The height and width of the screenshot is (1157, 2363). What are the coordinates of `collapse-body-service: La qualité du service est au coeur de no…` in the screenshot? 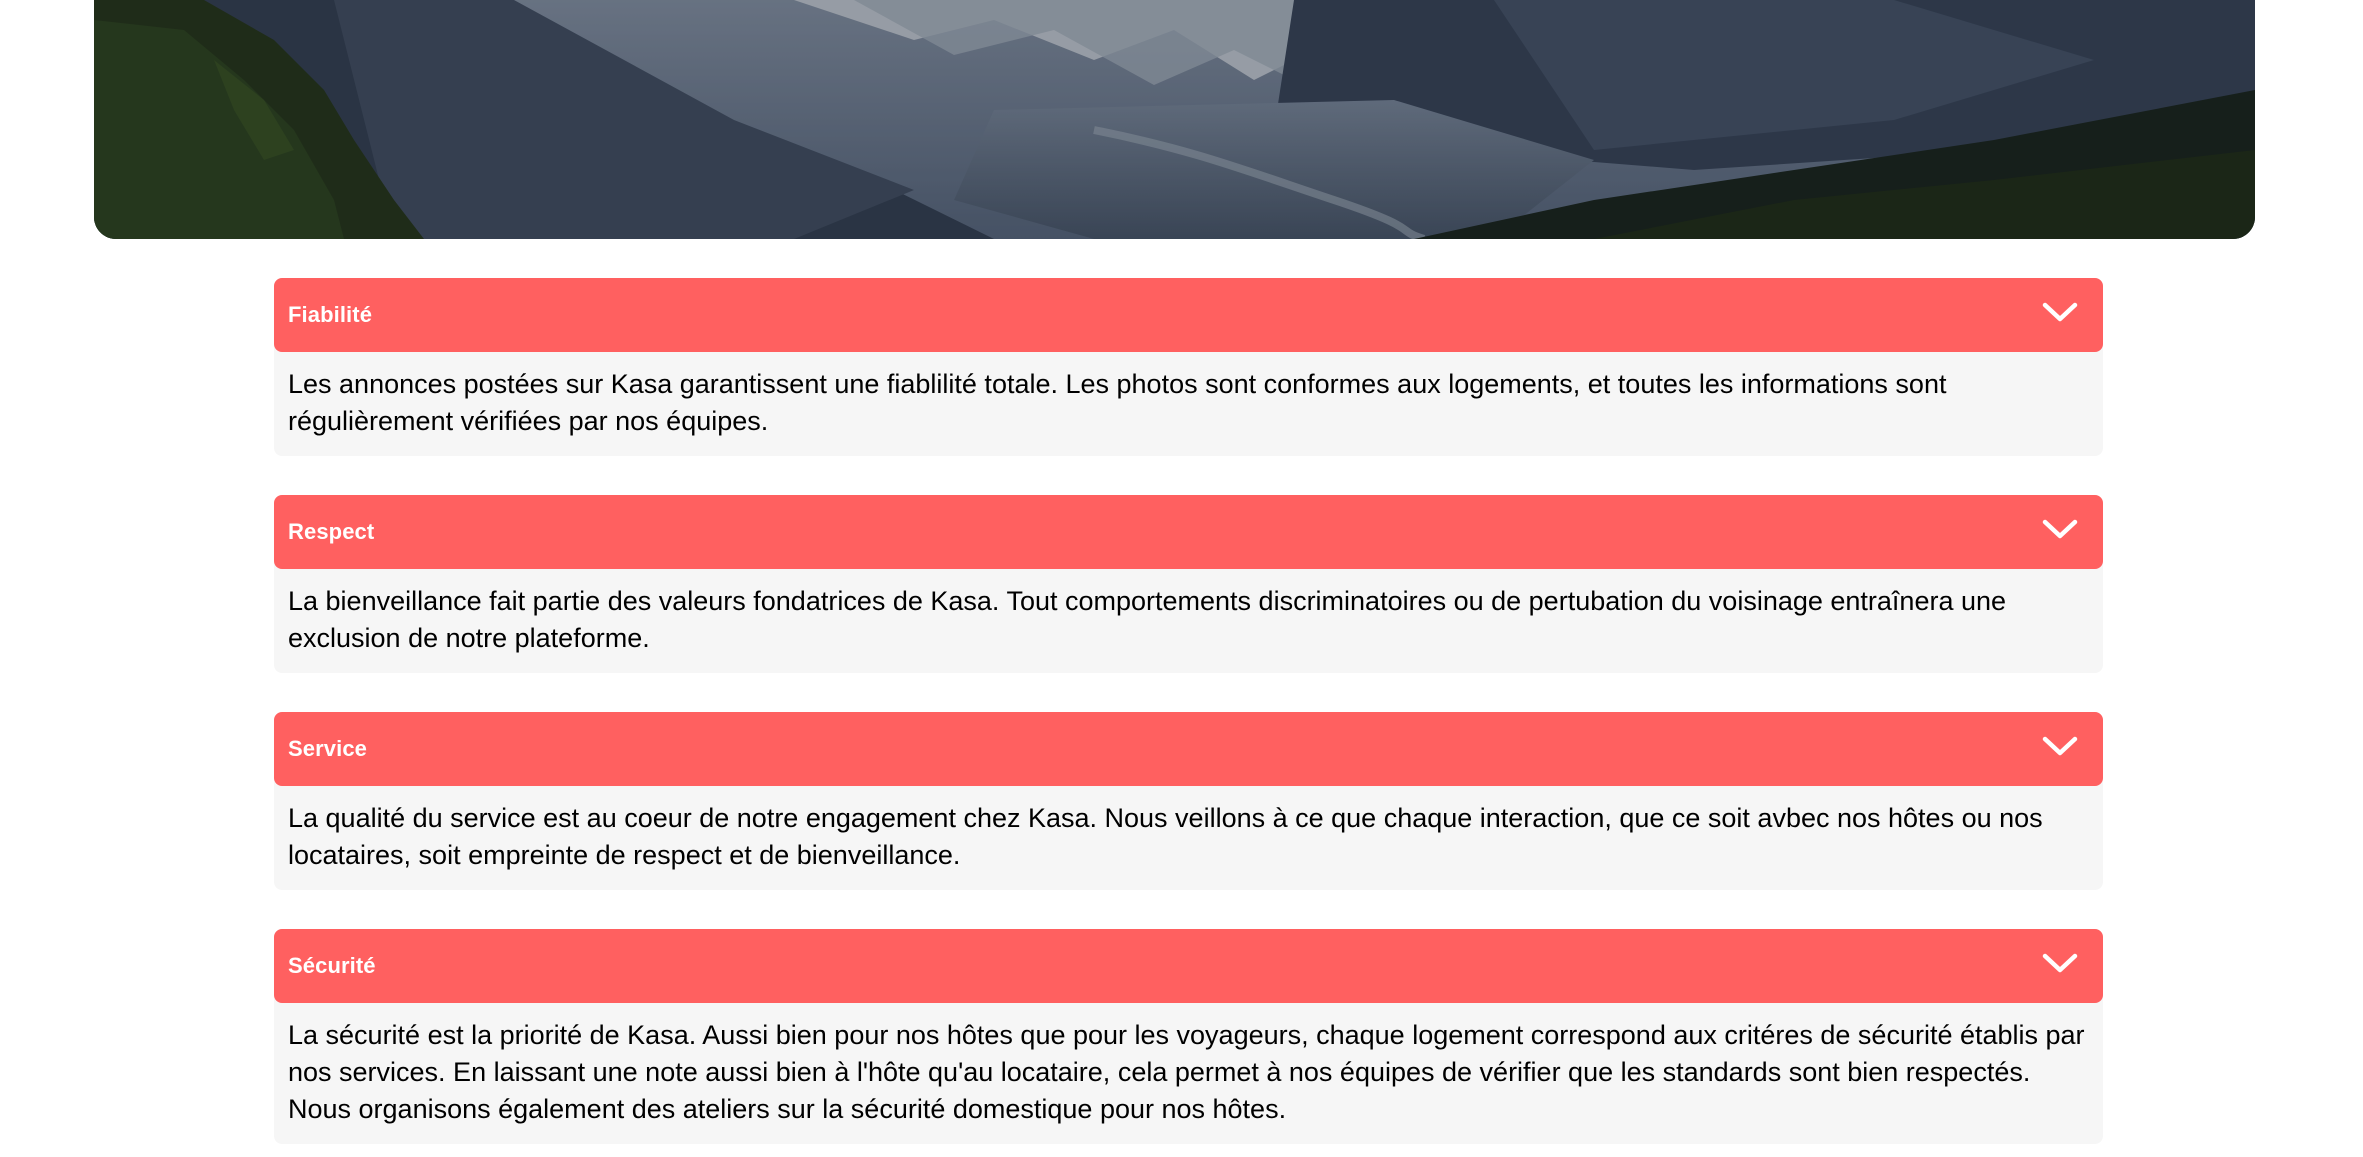 It's located at (1188, 835).